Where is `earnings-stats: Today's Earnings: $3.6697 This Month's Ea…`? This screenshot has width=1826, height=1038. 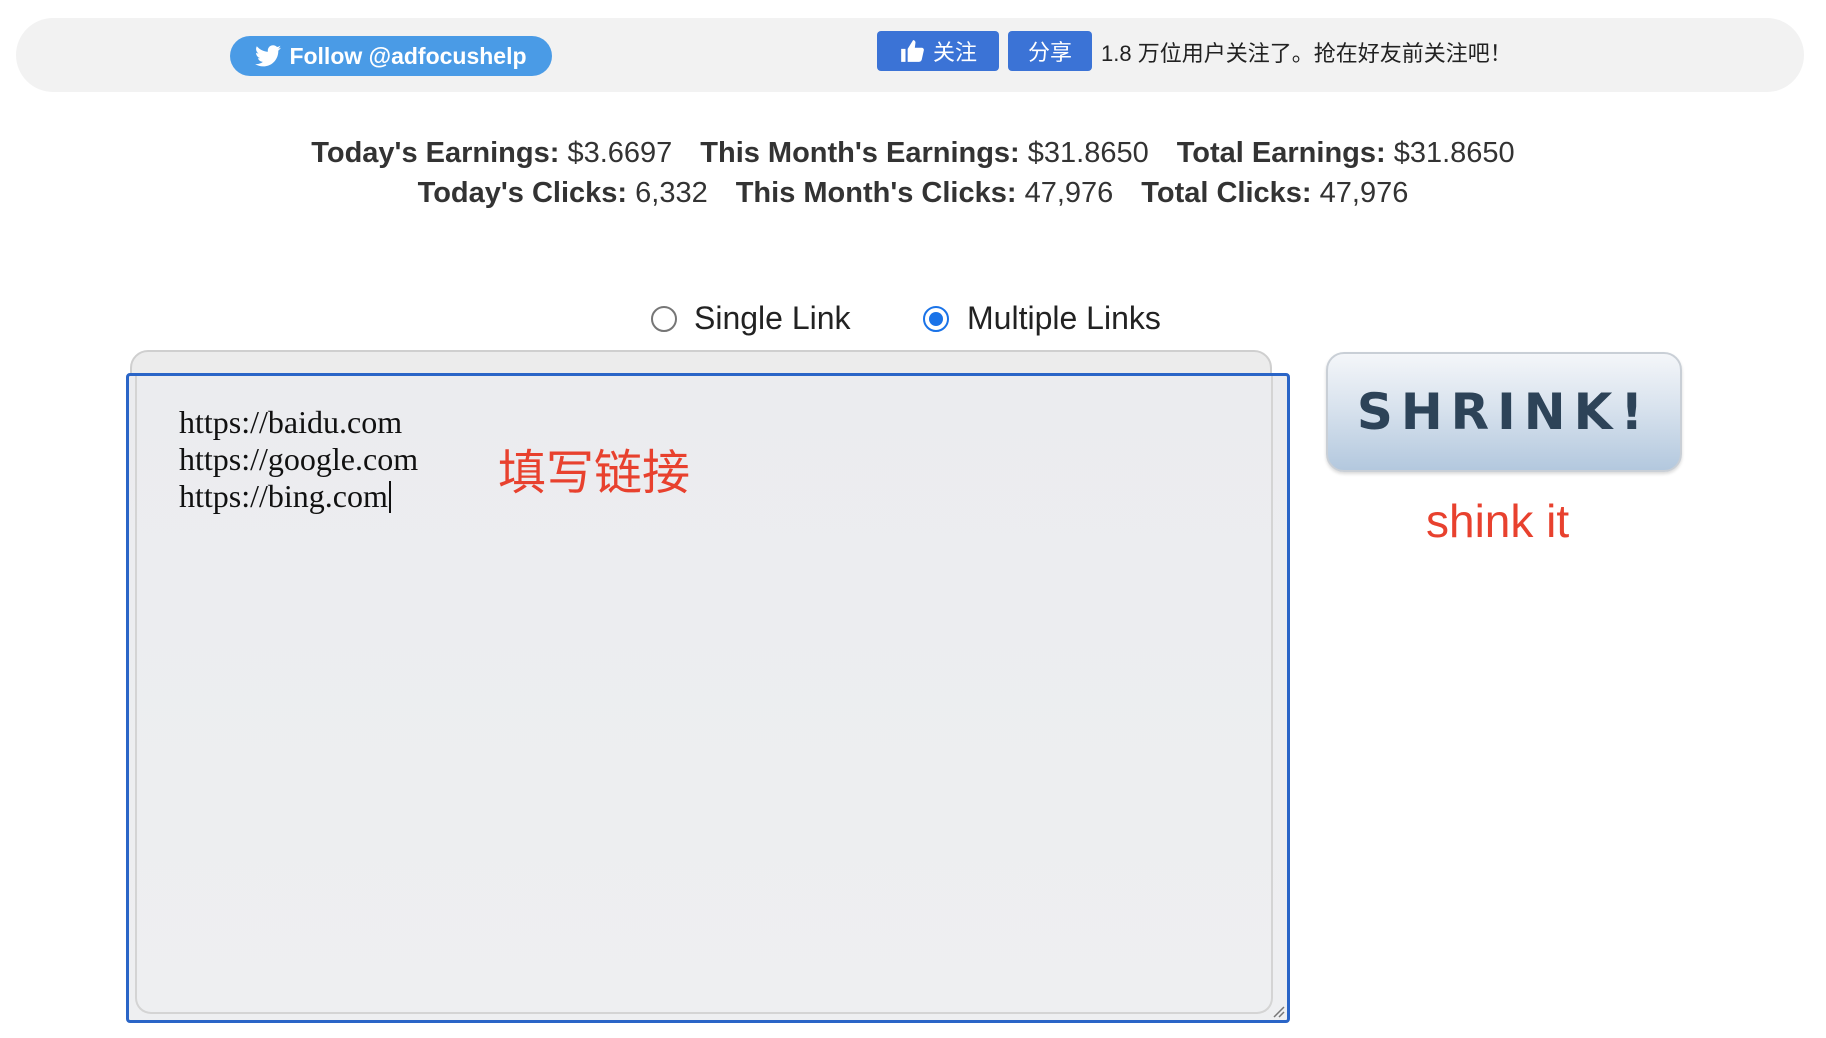
earnings-stats: Today's Earnings: $3.6697 This Month's Ea… is located at coordinates (913, 153).